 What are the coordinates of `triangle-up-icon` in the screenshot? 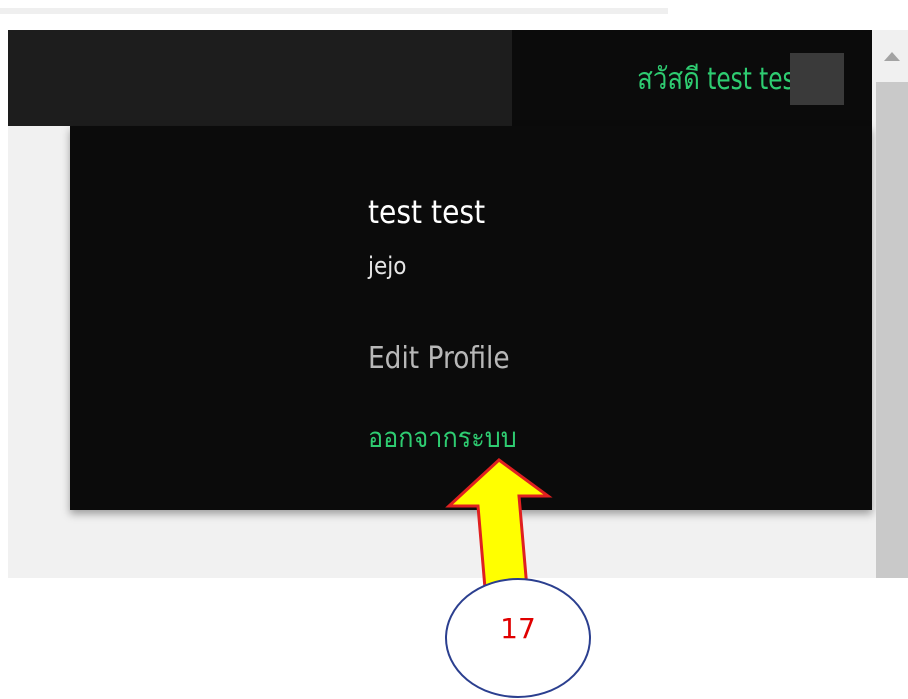 It's located at (892, 56).